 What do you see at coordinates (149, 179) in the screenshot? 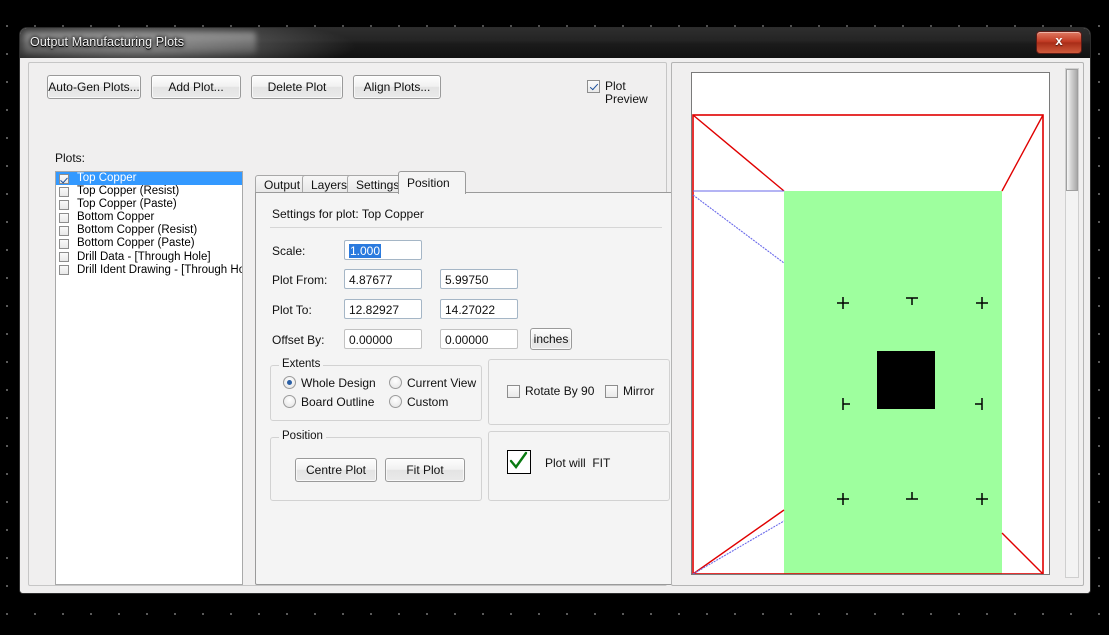
I see `list-item: Top Copper` at bounding box center [149, 179].